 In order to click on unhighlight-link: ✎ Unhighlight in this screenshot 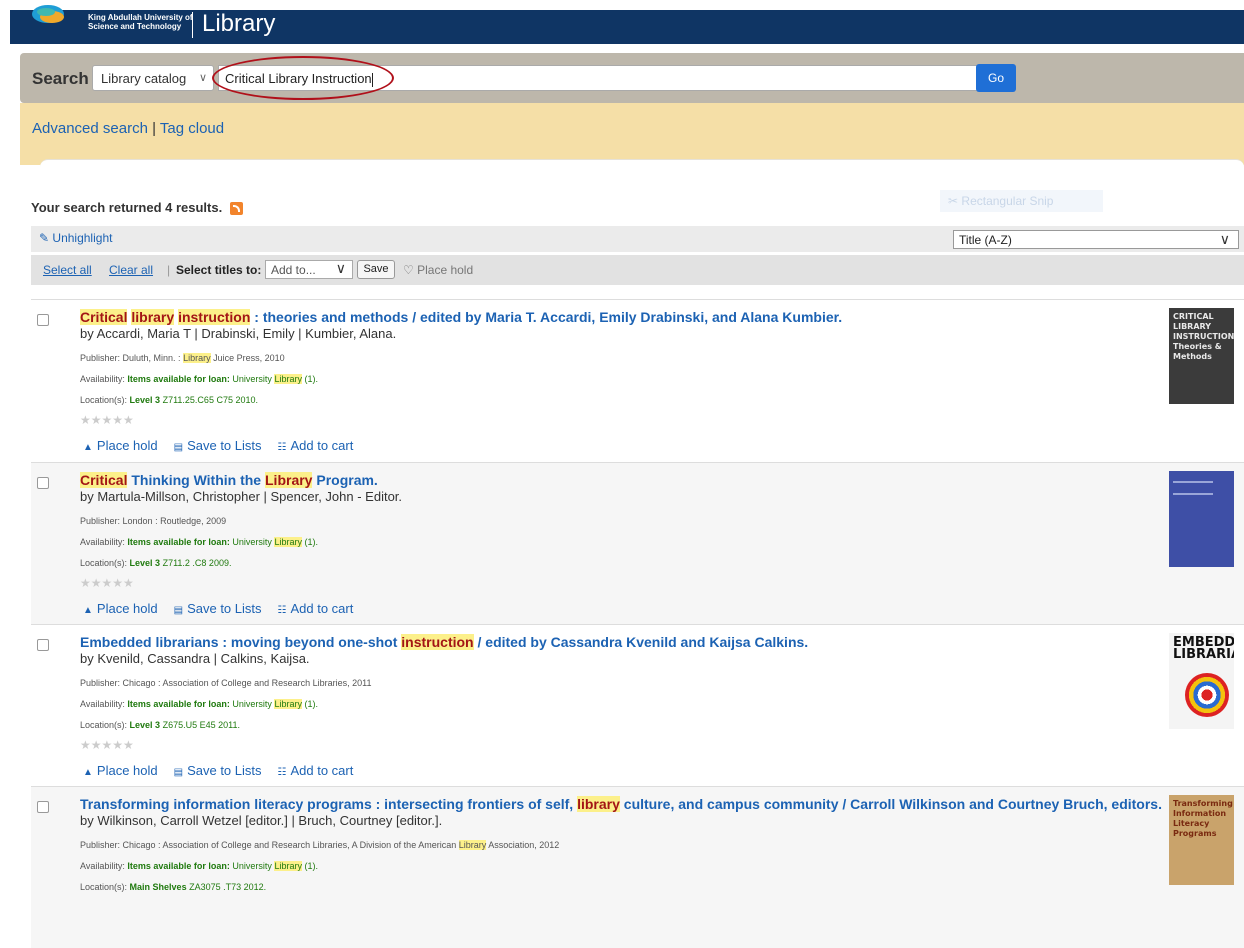, I will do `click(75, 238)`.